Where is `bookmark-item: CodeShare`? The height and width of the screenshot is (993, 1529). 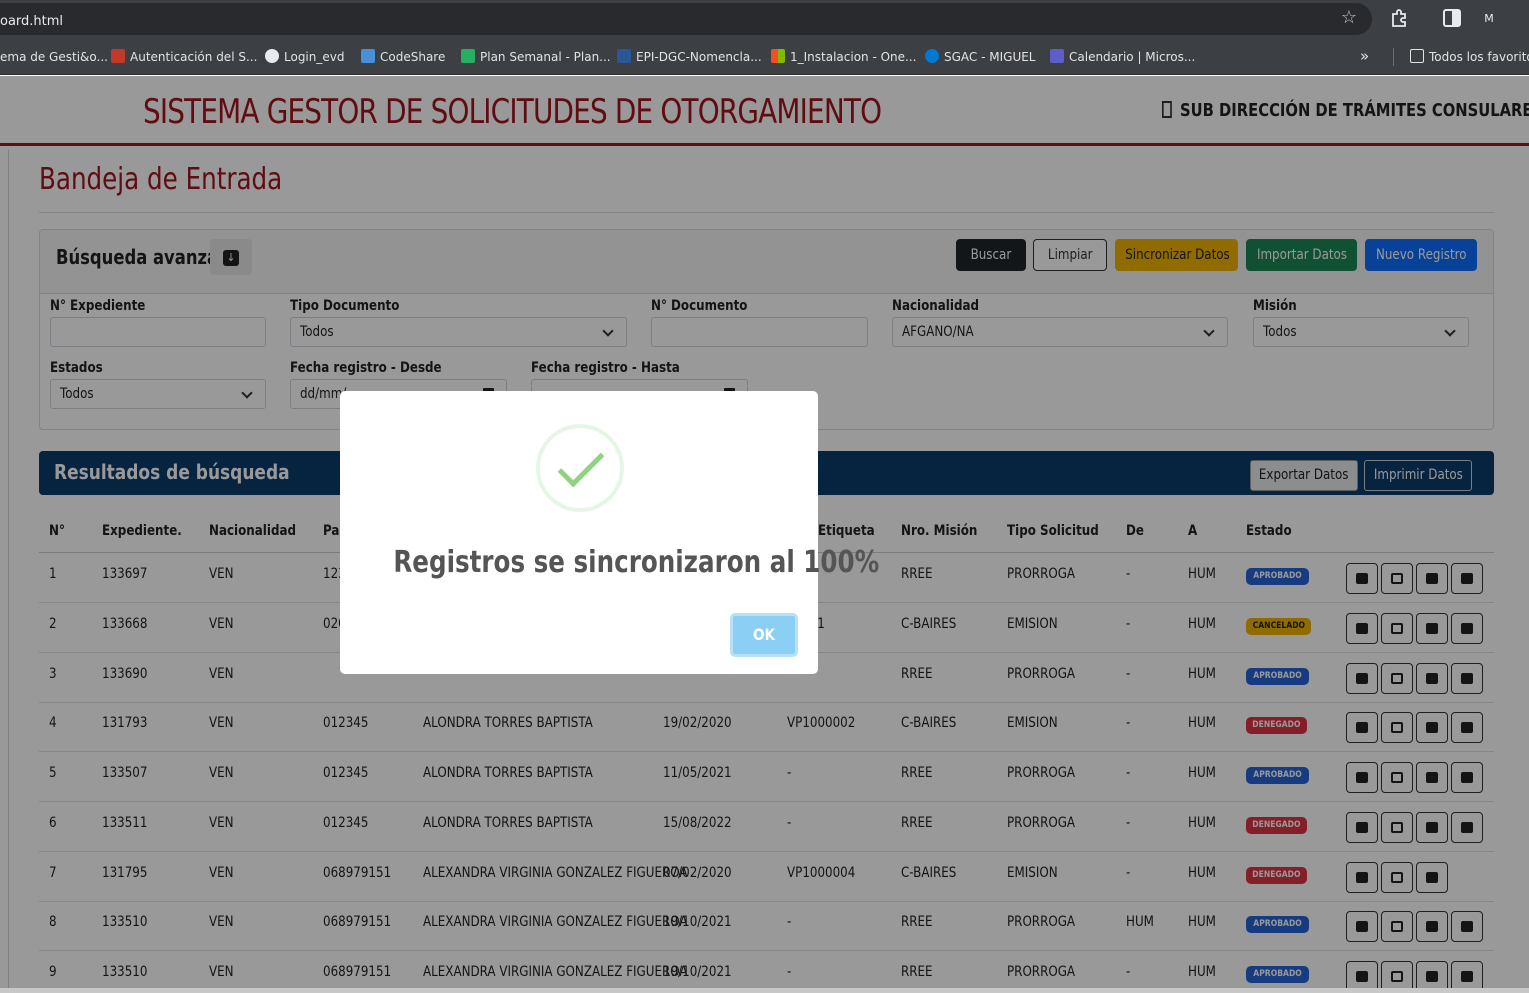 bookmark-item: CodeShare is located at coordinates (403, 57).